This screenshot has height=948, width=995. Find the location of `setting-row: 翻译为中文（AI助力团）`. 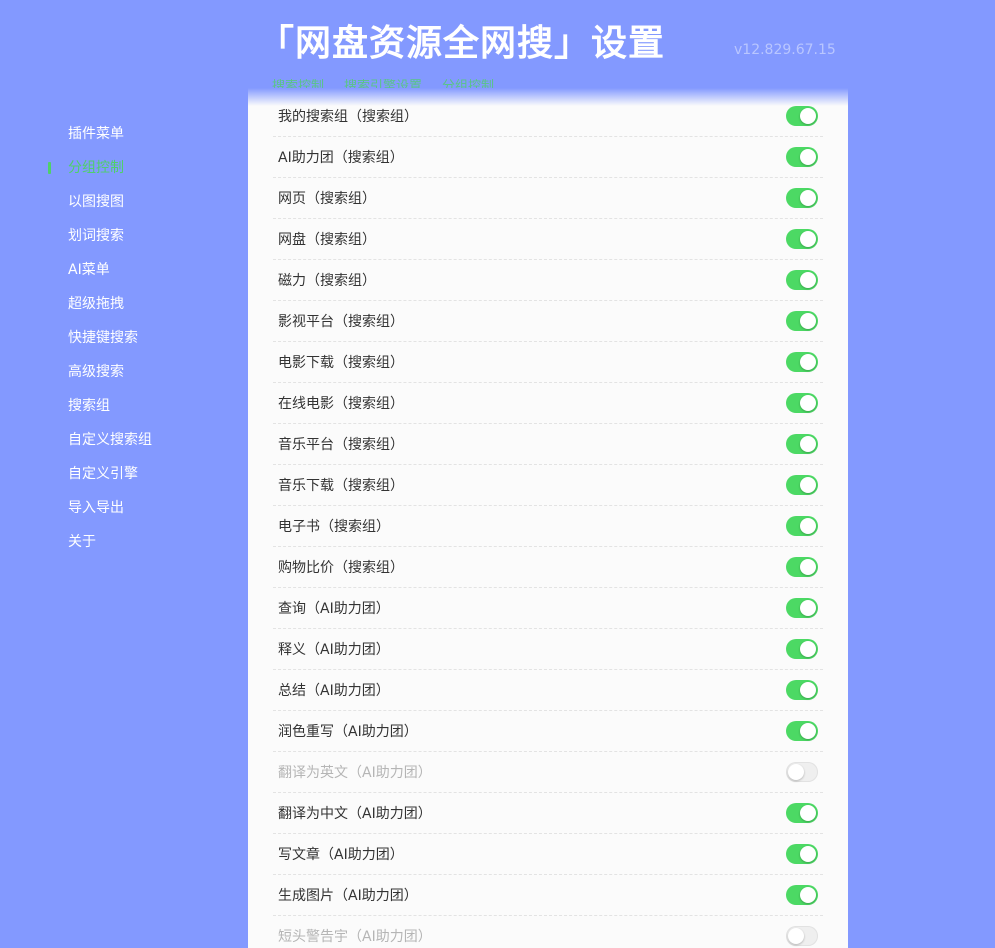

setting-row: 翻译为中文（AI助力团） is located at coordinates (548, 813).